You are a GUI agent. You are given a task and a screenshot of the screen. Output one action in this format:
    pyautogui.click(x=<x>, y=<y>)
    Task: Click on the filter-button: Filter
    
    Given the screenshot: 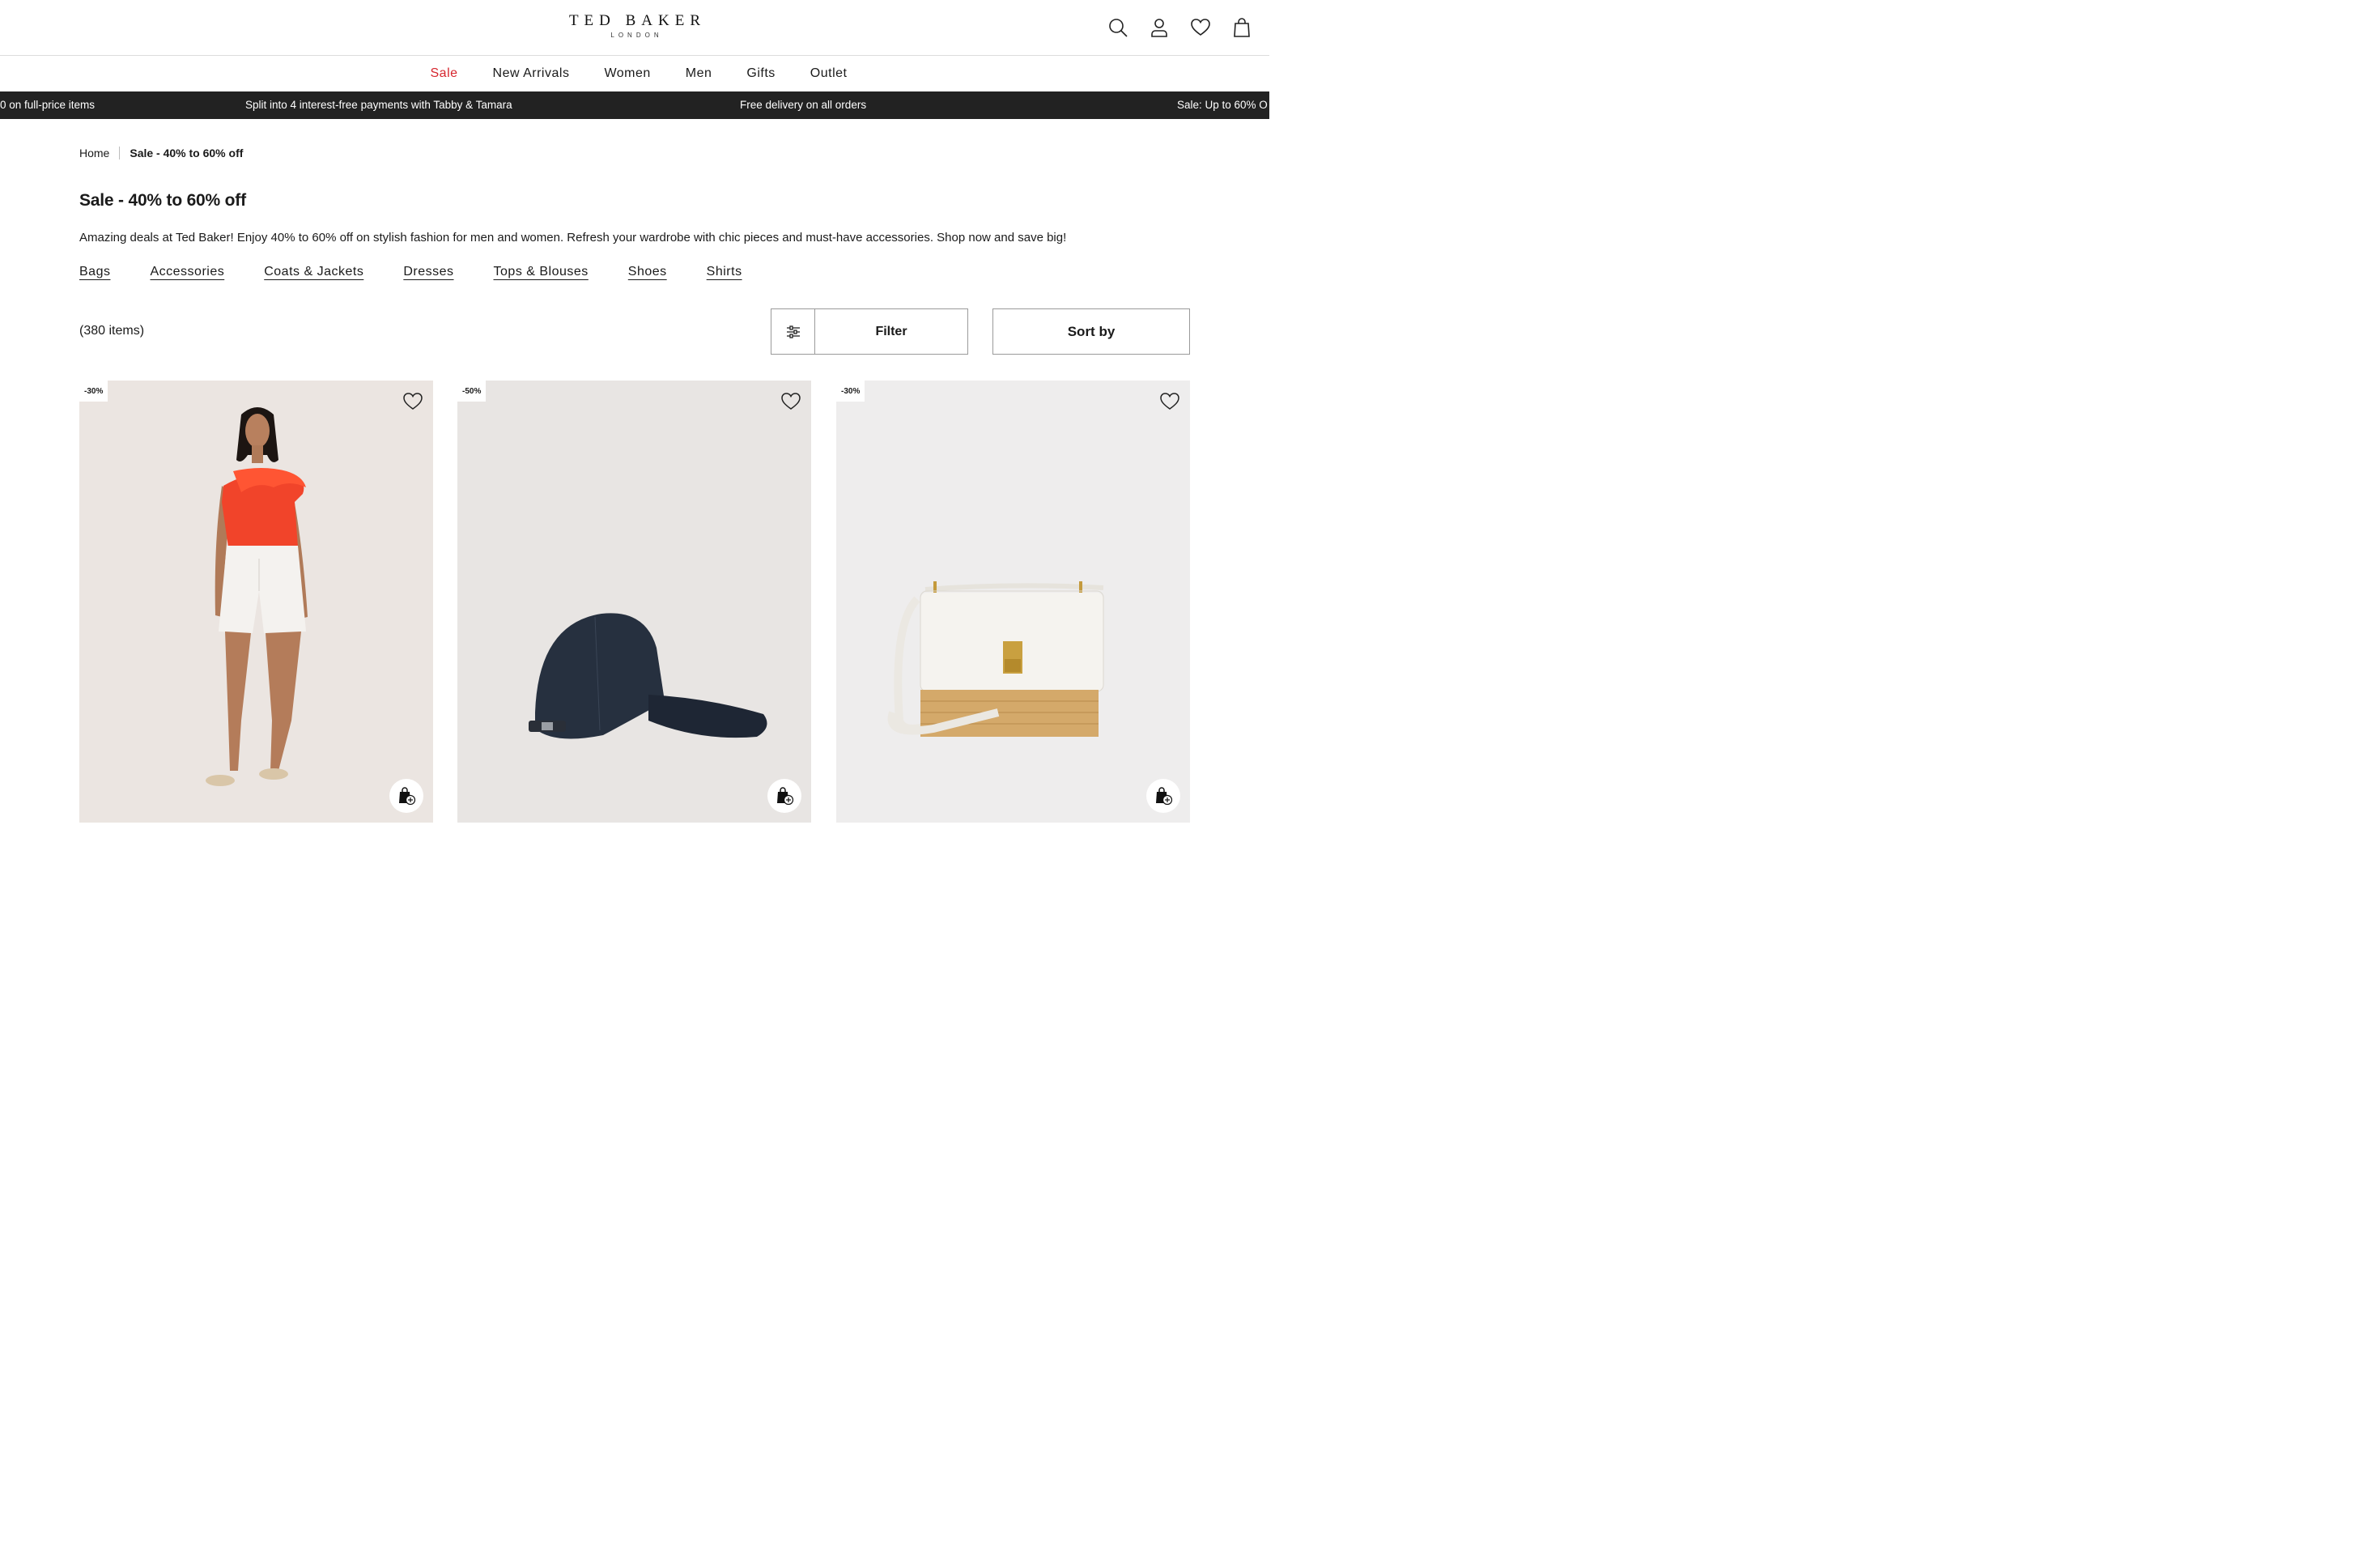 What is the action you would take?
    pyautogui.click(x=870, y=331)
    